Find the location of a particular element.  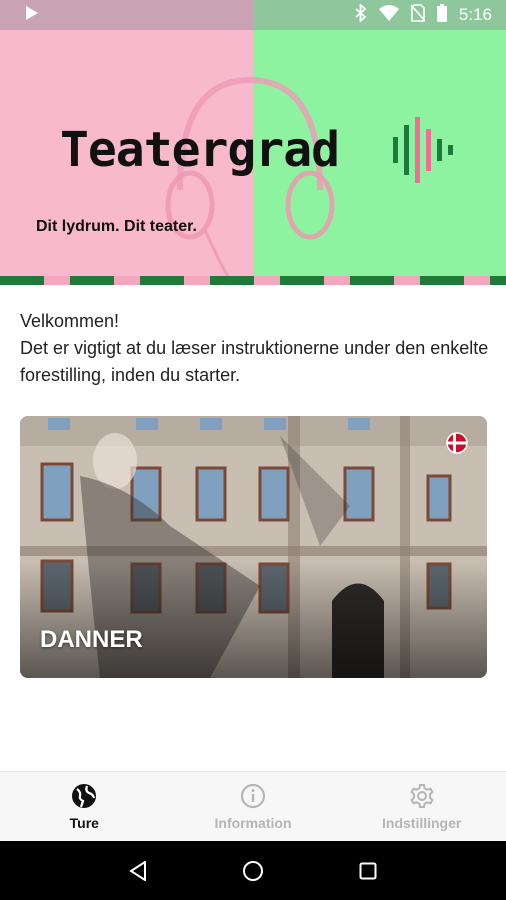

recents-icon is located at coordinates (368, 870).